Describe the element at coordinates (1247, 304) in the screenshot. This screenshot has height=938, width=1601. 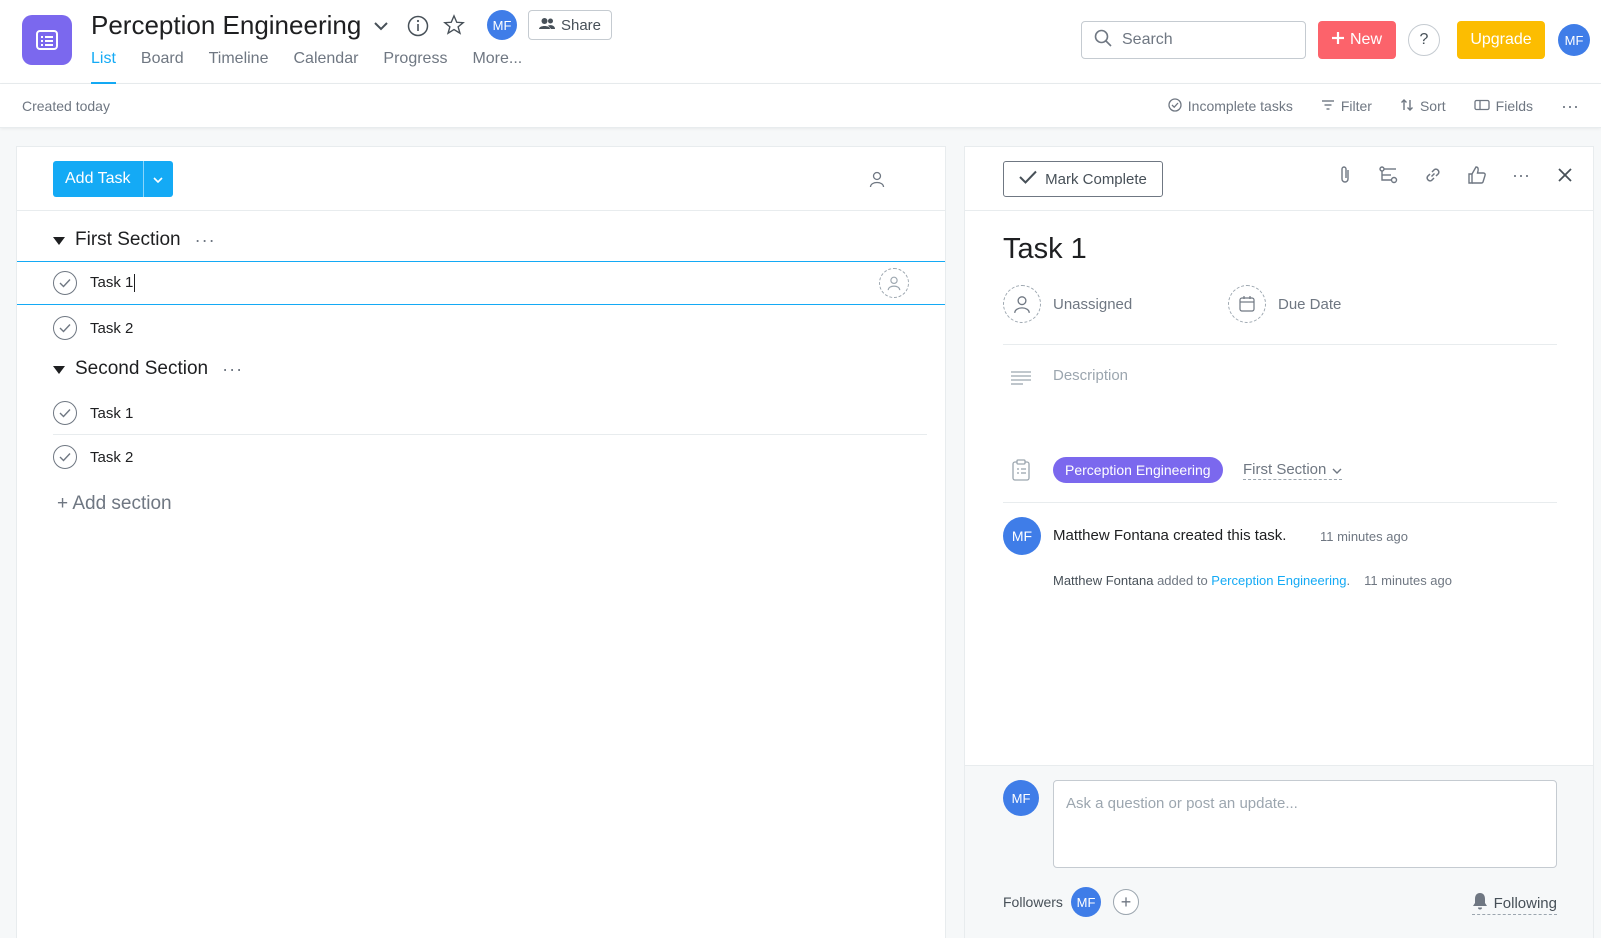
I see `calendar-icon` at that location.